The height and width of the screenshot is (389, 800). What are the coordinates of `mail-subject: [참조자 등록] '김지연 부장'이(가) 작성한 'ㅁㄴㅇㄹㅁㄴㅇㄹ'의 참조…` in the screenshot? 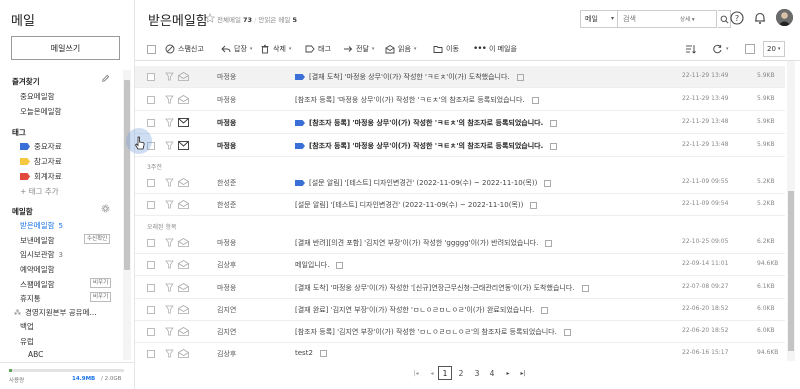 It's located at (426, 332).